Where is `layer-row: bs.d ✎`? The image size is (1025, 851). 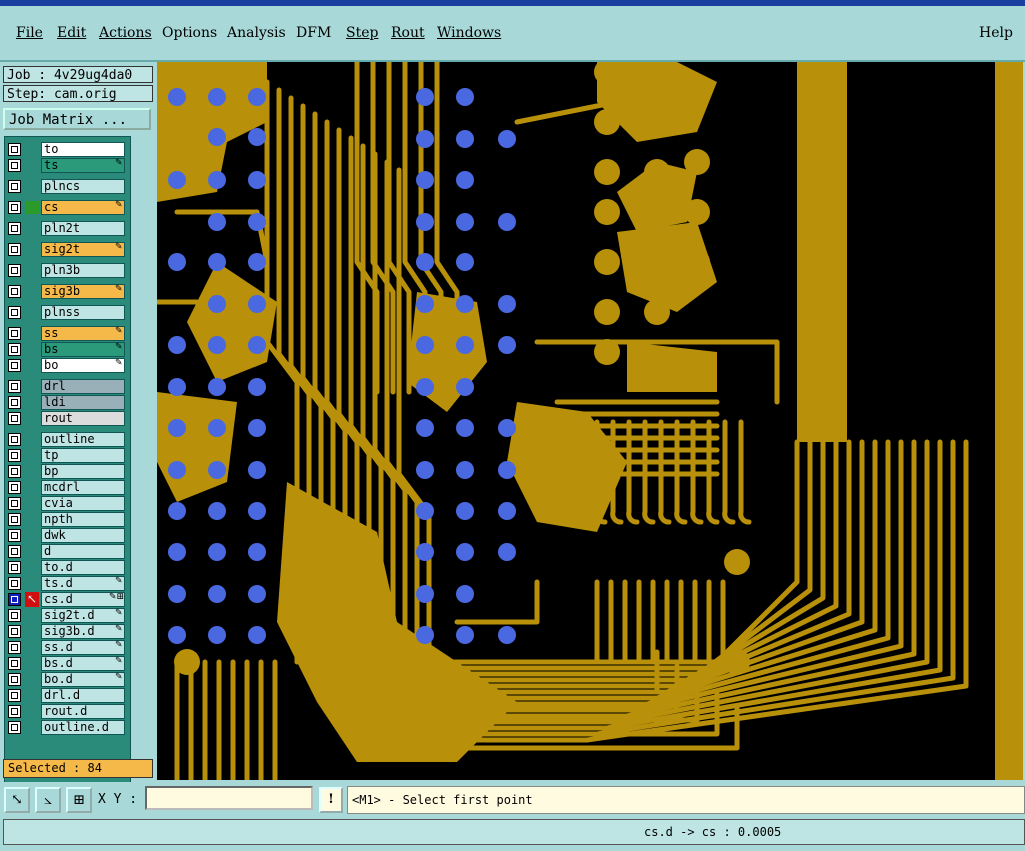 layer-row: bs.d ✎ is located at coordinates (67, 663).